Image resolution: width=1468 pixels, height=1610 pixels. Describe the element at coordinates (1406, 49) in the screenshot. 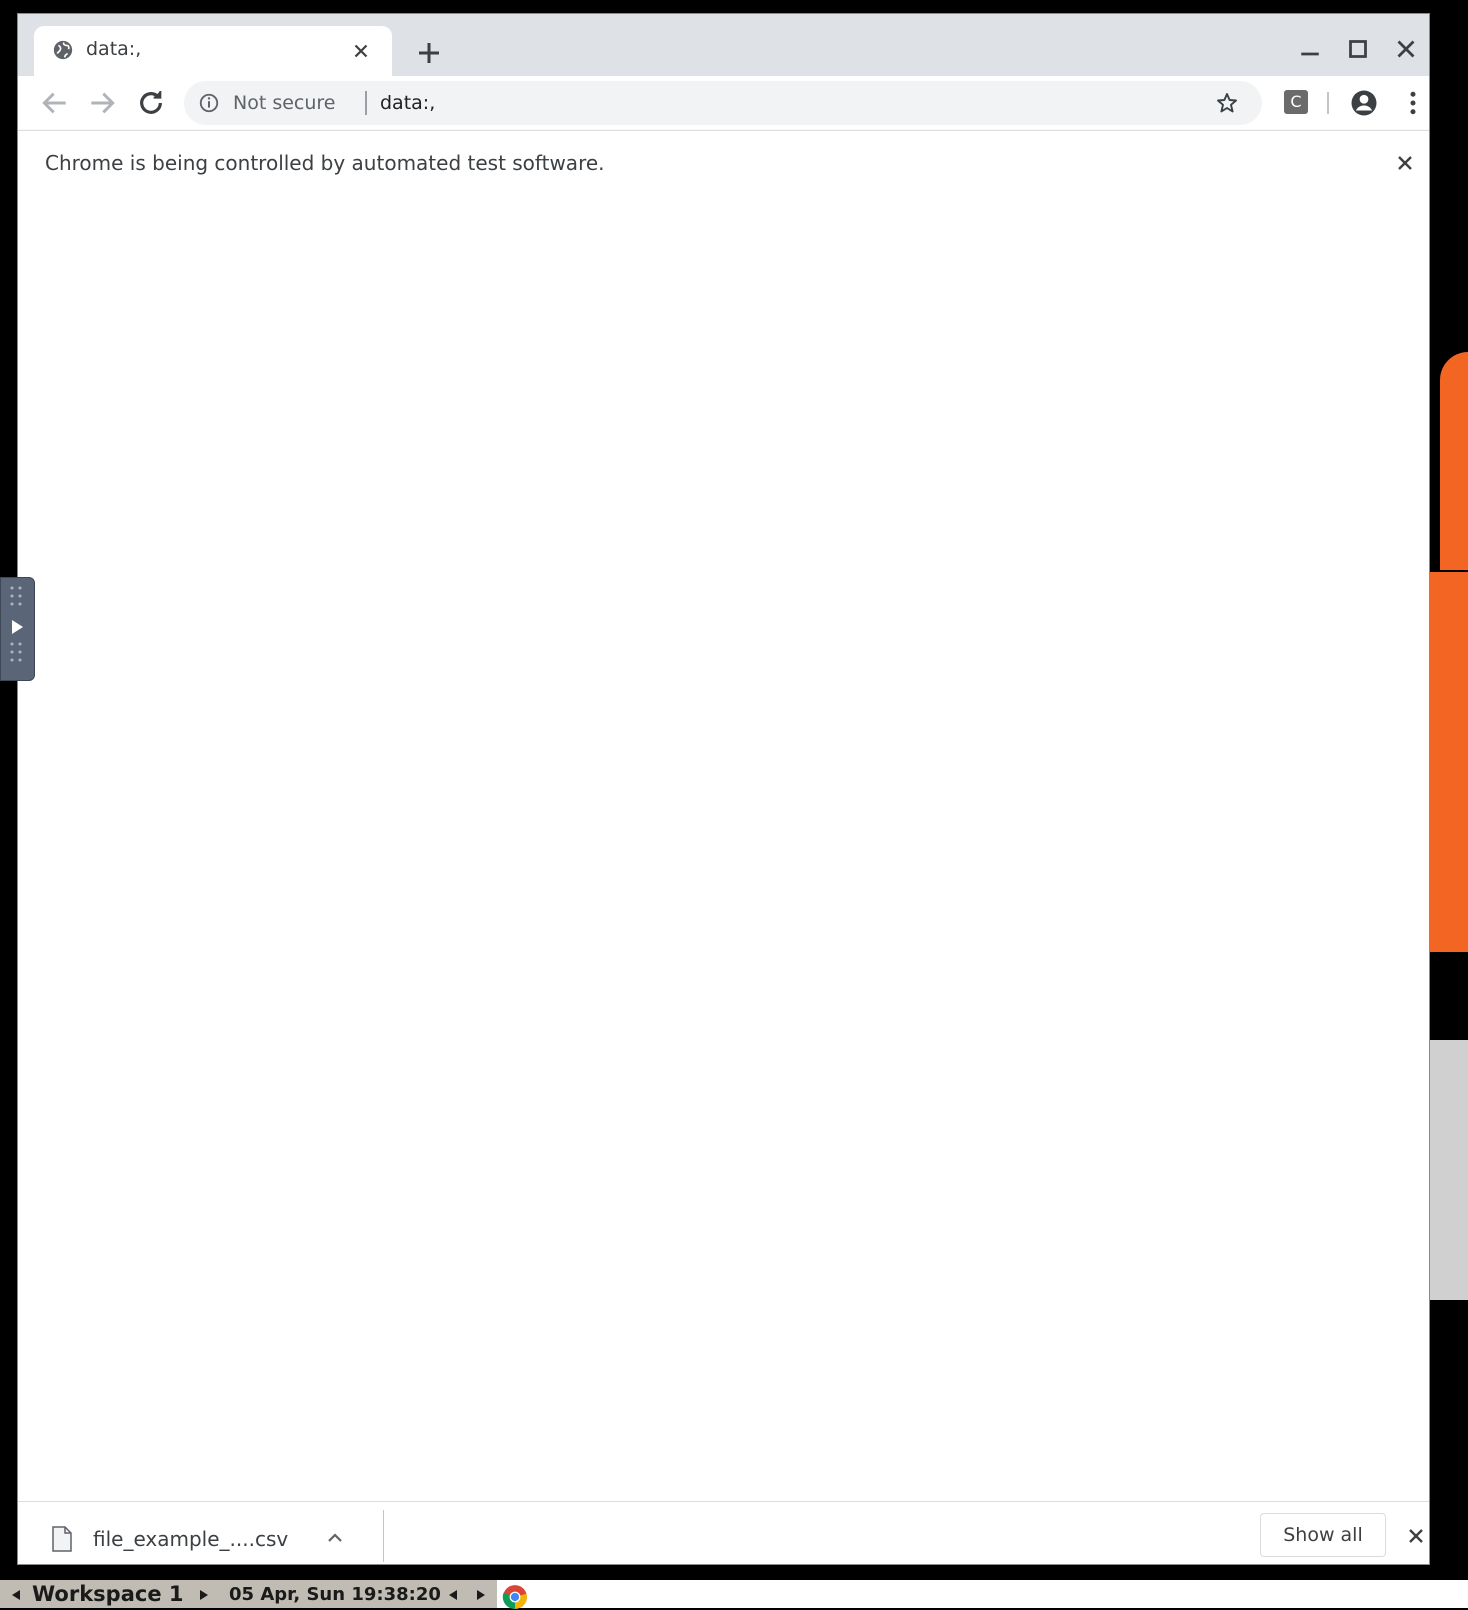

I see `close-icon` at that location.